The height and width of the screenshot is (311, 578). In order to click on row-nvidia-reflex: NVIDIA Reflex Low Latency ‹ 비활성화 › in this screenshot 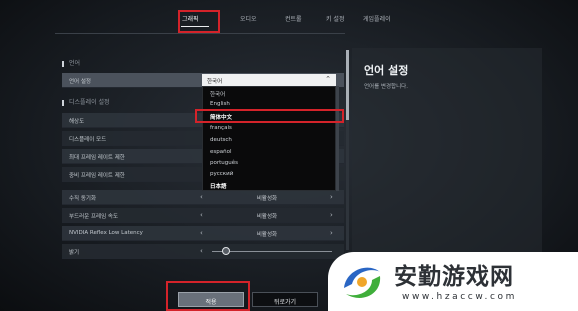, I will do `click(203, 233)`.